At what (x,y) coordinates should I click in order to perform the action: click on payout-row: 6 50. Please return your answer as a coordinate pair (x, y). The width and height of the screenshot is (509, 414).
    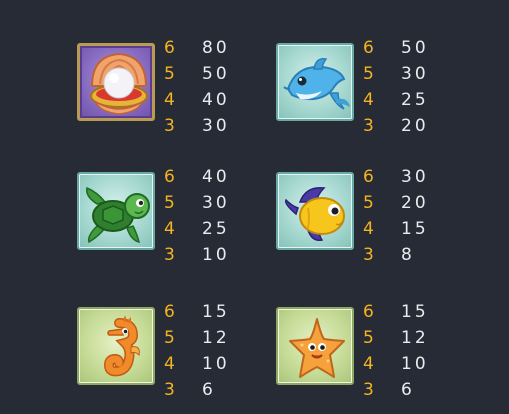
    Looking at the image, I should click on (396, 48).